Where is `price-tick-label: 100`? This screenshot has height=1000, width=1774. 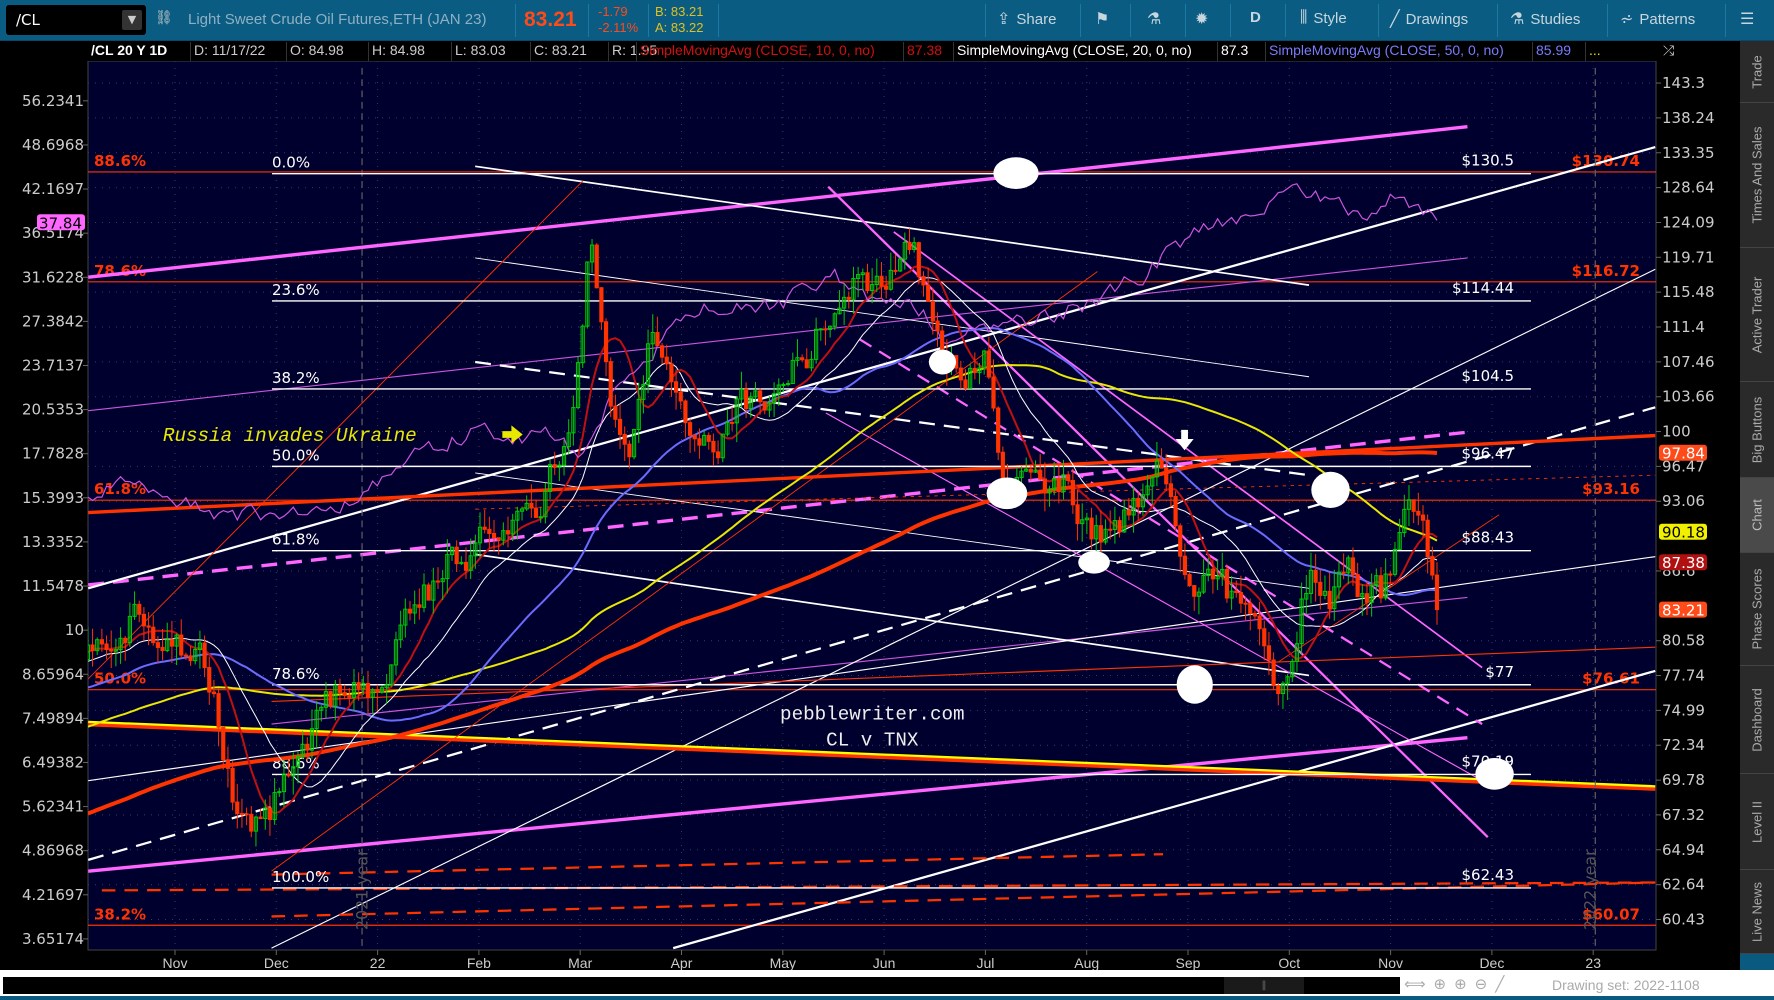 price-tick-label: 100 is located at coordinates (1676, 432).